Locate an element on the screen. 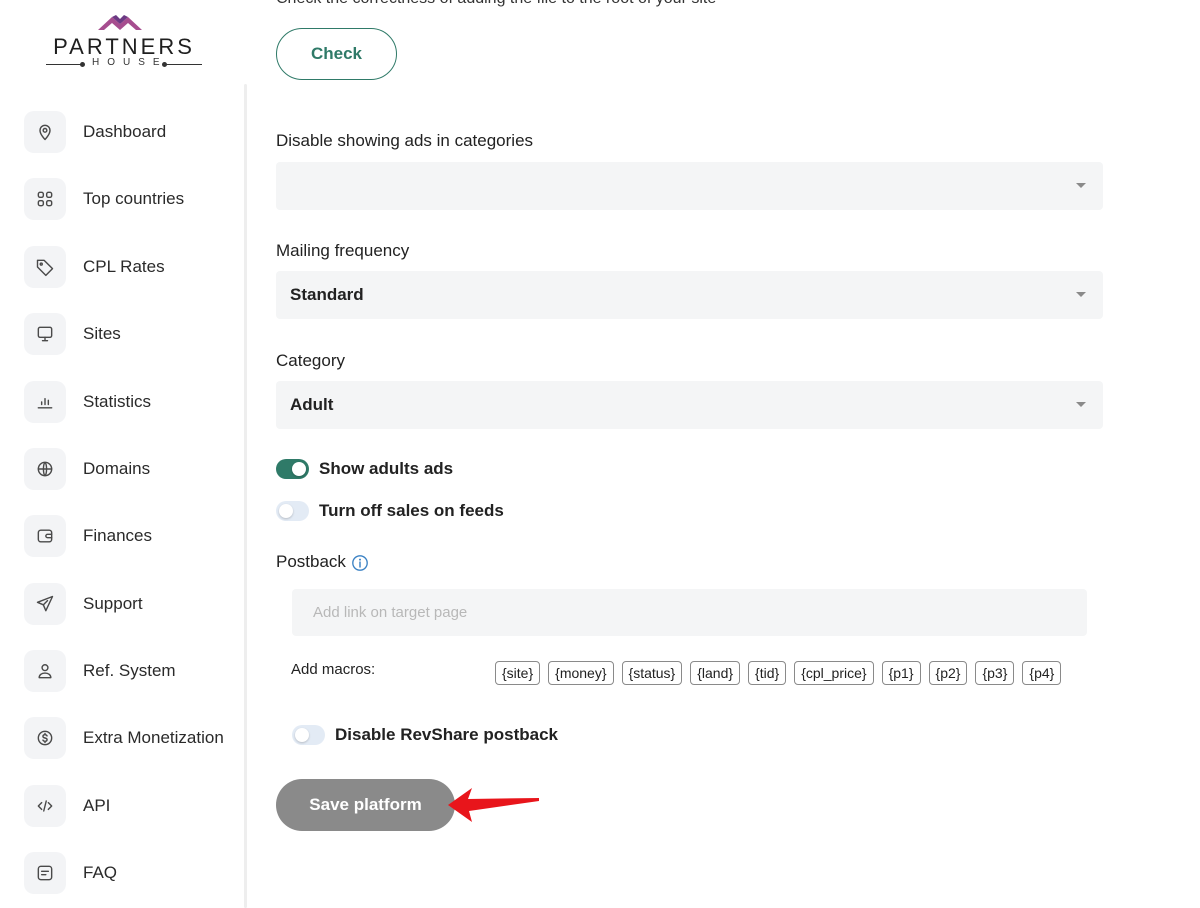  sidebar-item-extra-monetization: Extra Monetization is located at coordinates (129, 738).